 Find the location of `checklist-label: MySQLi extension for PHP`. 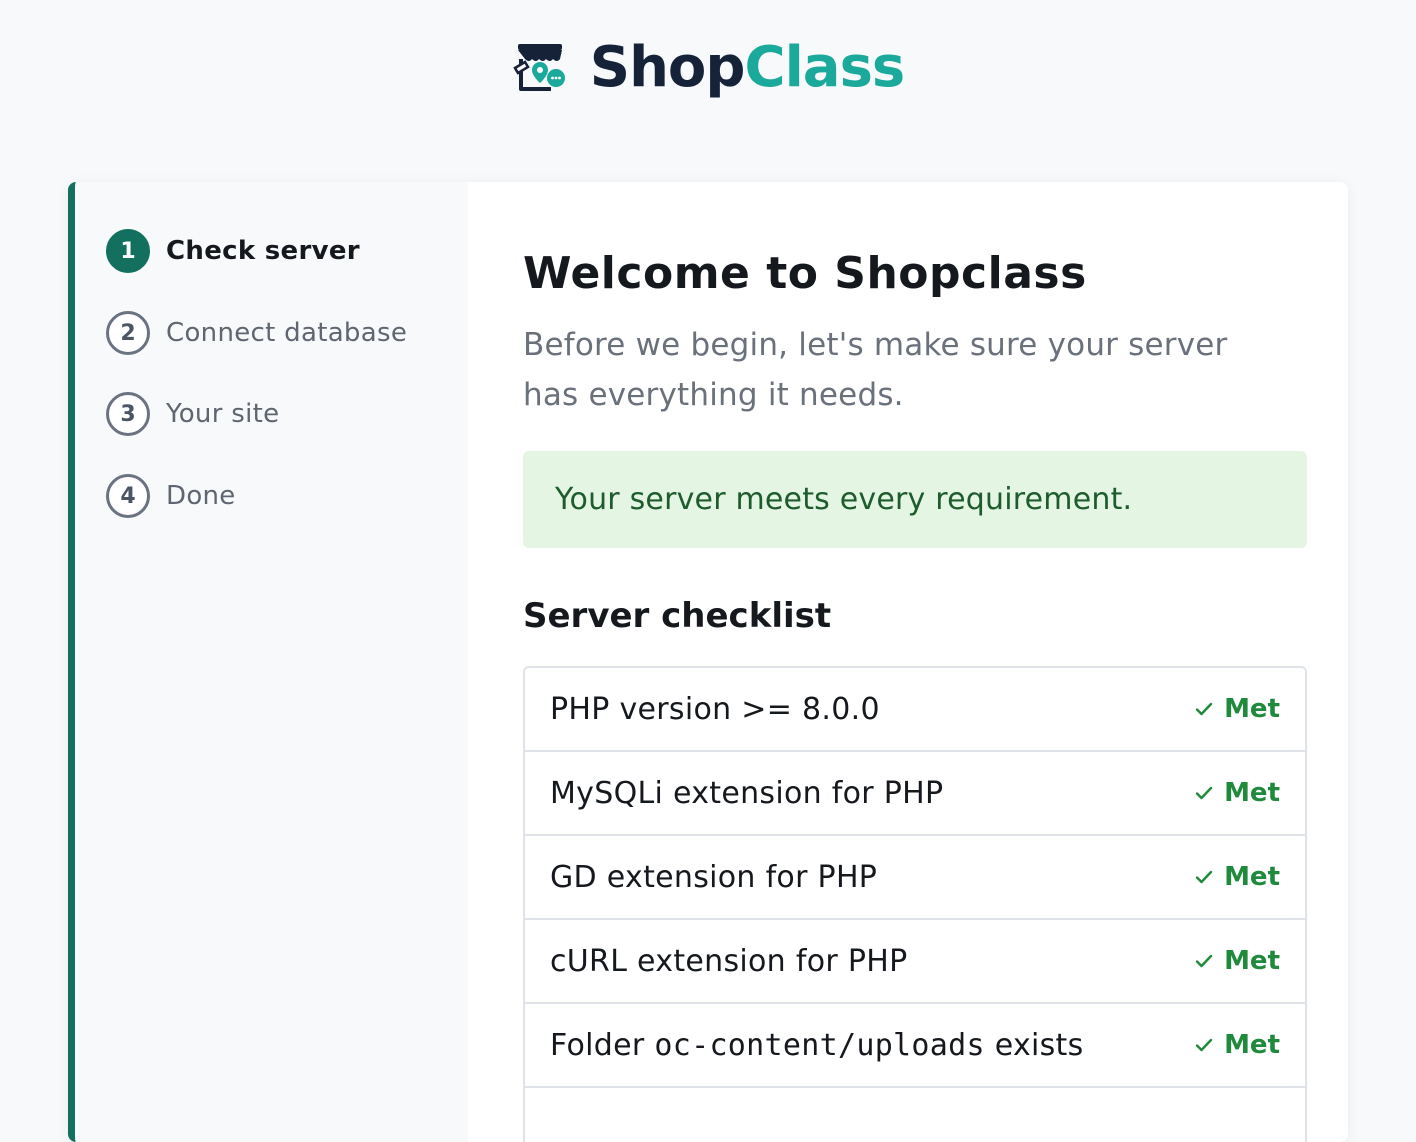

checklist-label: MySQLi extension for PHP is located at coordinates (747, 793).